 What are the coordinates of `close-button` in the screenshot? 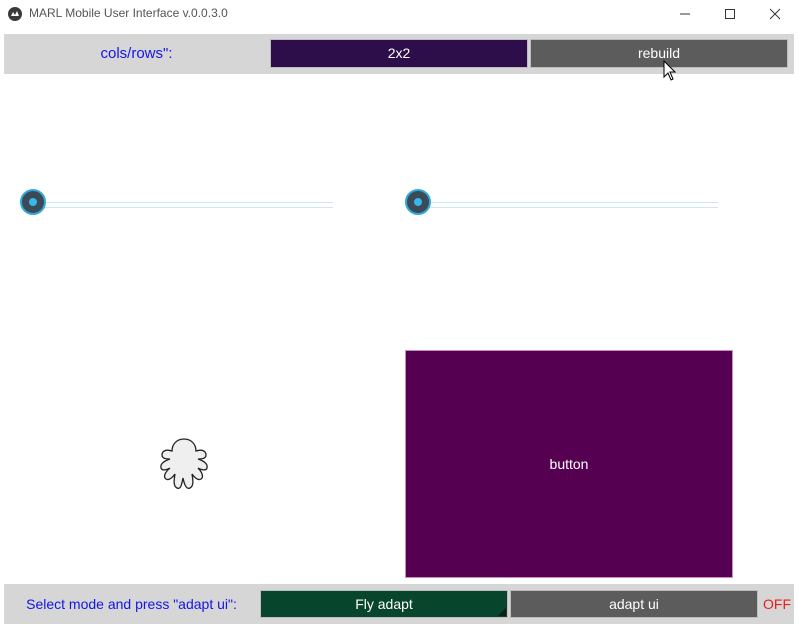 It's located at (775, 14).